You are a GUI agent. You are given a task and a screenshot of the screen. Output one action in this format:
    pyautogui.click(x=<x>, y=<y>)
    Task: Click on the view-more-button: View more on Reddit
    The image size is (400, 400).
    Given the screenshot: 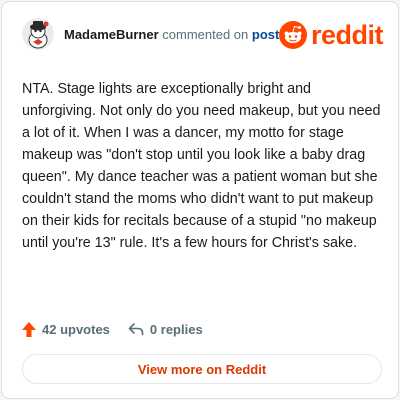 What is the action you would take?
    pyautogui.click(x=202, y=369)
    